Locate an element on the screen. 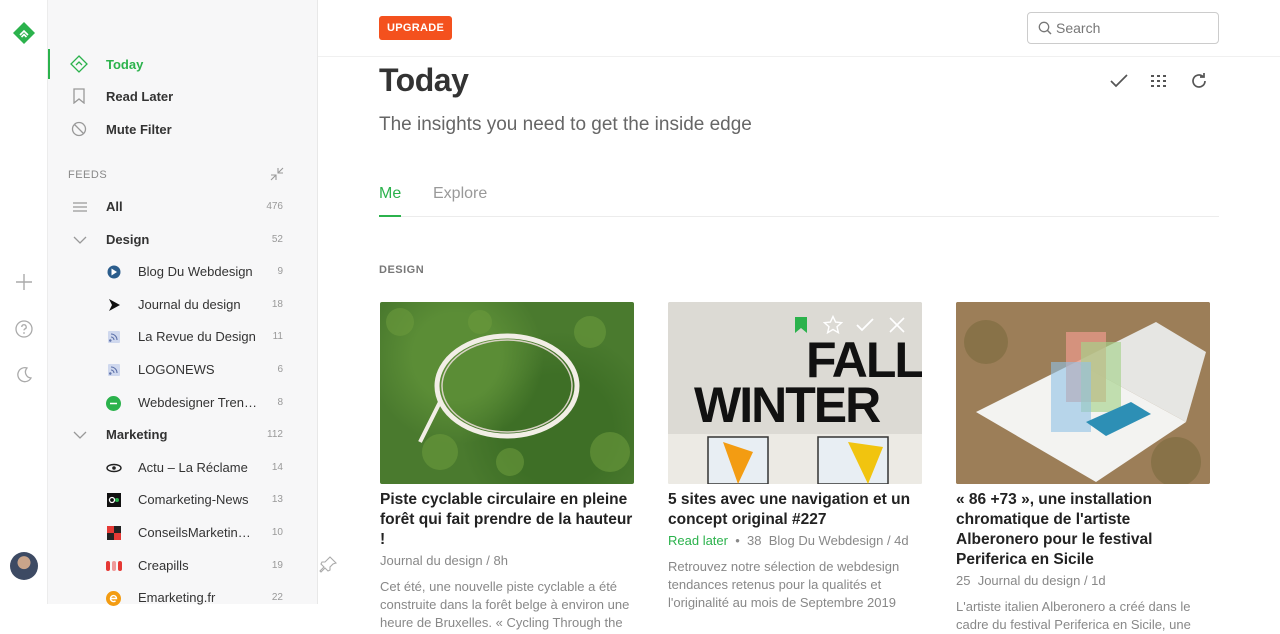 This screenshot has height=634, width=1280. list-icon is located at coordinates (80, 207).